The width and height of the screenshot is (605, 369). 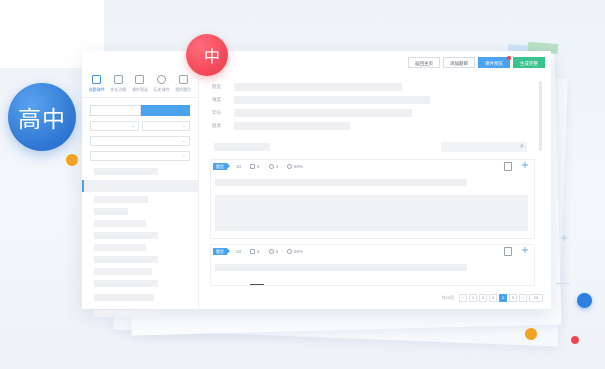 What do you see at coordinates (140, 141) in the screenshot?
I see `version-select: ⌄` at bounding box center [140, 141].